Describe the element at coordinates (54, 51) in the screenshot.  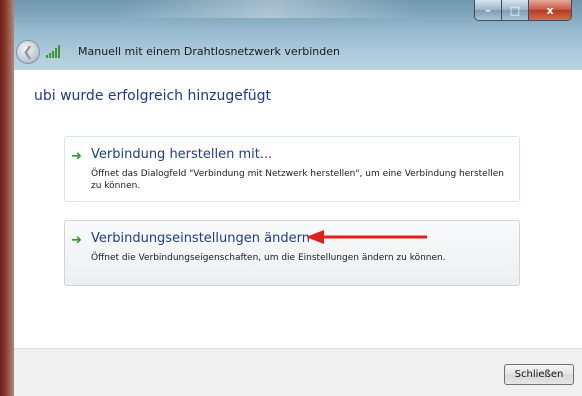
I see `wireless-network-icon` at that location.